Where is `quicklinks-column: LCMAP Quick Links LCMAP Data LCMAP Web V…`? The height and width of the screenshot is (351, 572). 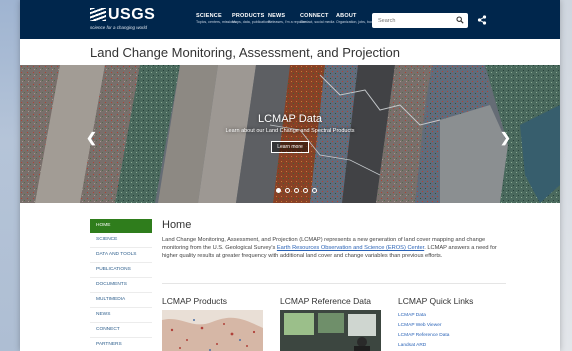
quicklinks-column: LCMAP Quick Links LCMAP Data LCMAP Web V… is located at coordinates (435, 323).